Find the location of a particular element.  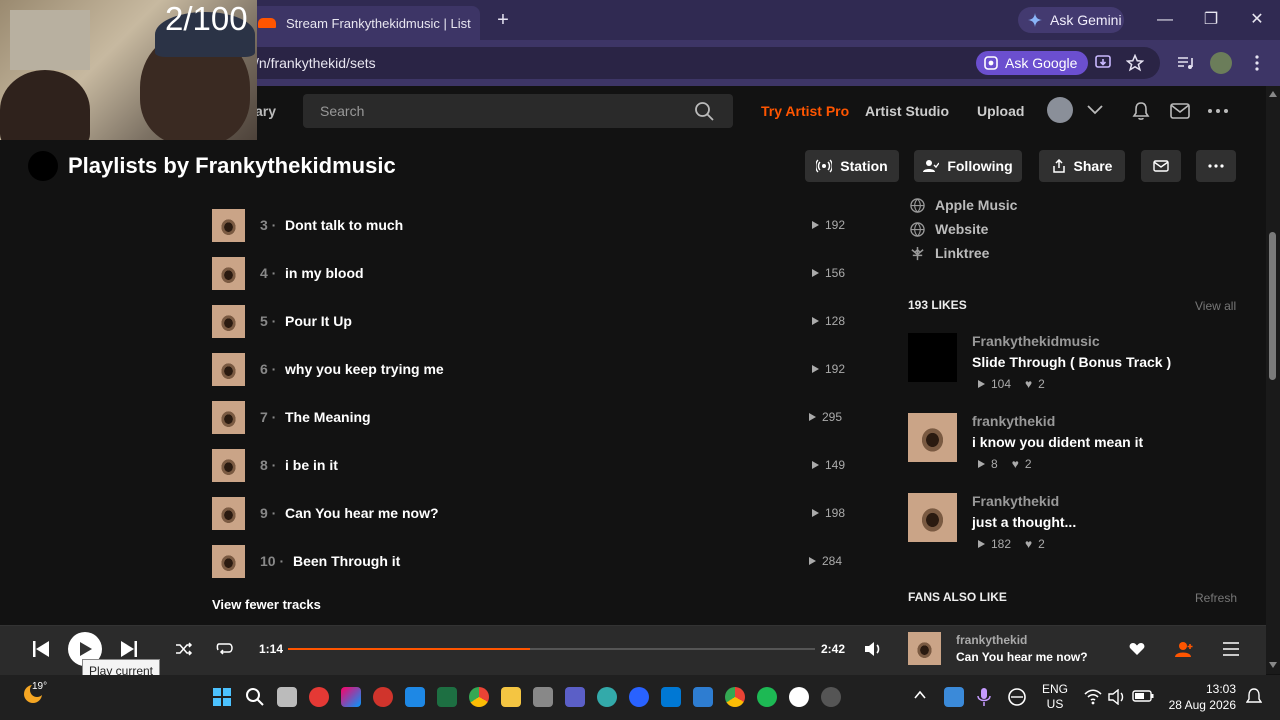

notifications-bell-icon is located at coordinates (1141, 111).